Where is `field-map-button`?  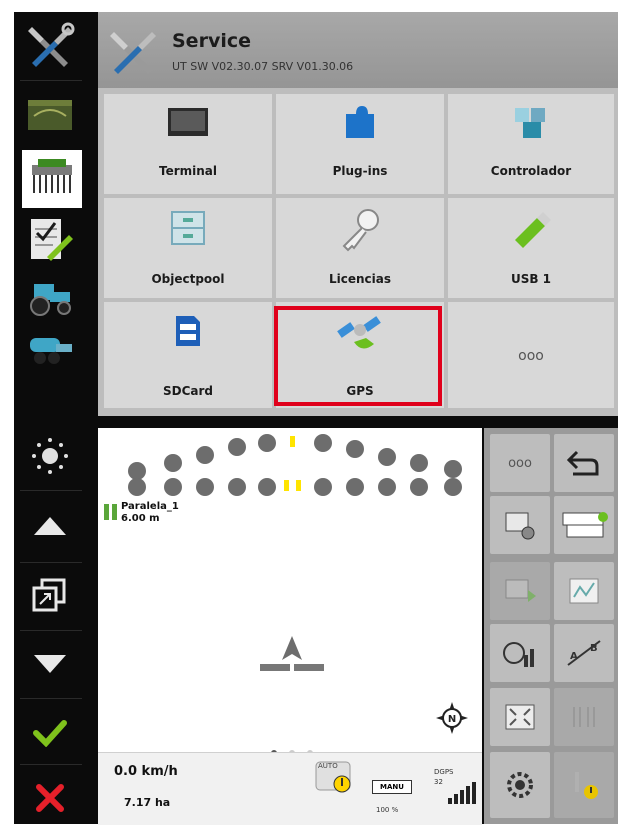 field-map-button is located at coordinates (584, 591).